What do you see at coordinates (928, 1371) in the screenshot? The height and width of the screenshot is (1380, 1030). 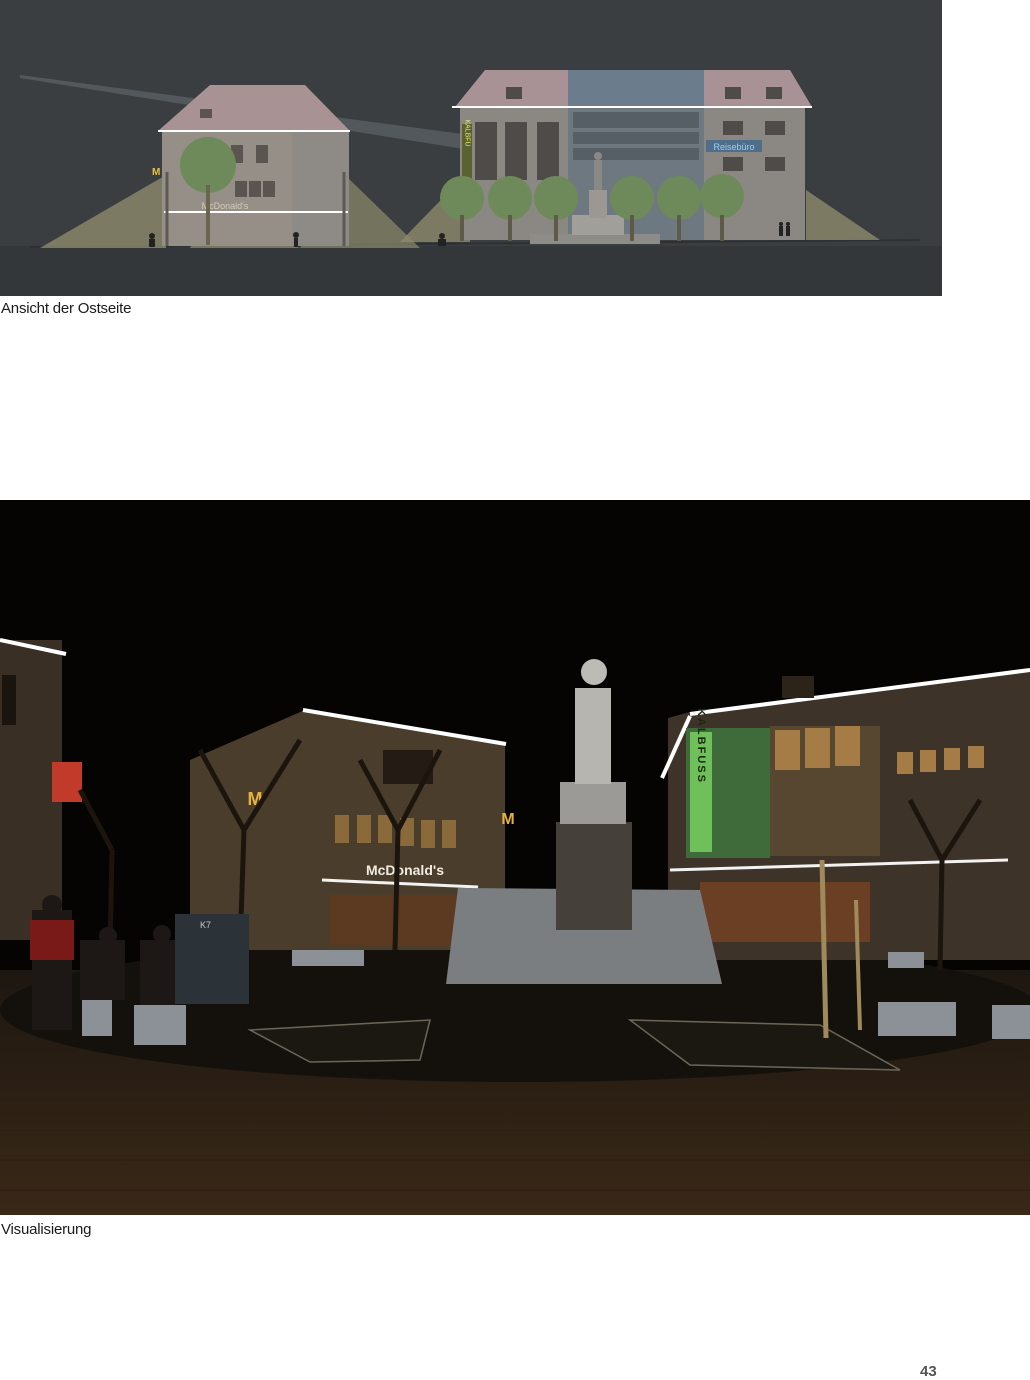 I see `page-number: 43` at bounding box center [928, 1371].